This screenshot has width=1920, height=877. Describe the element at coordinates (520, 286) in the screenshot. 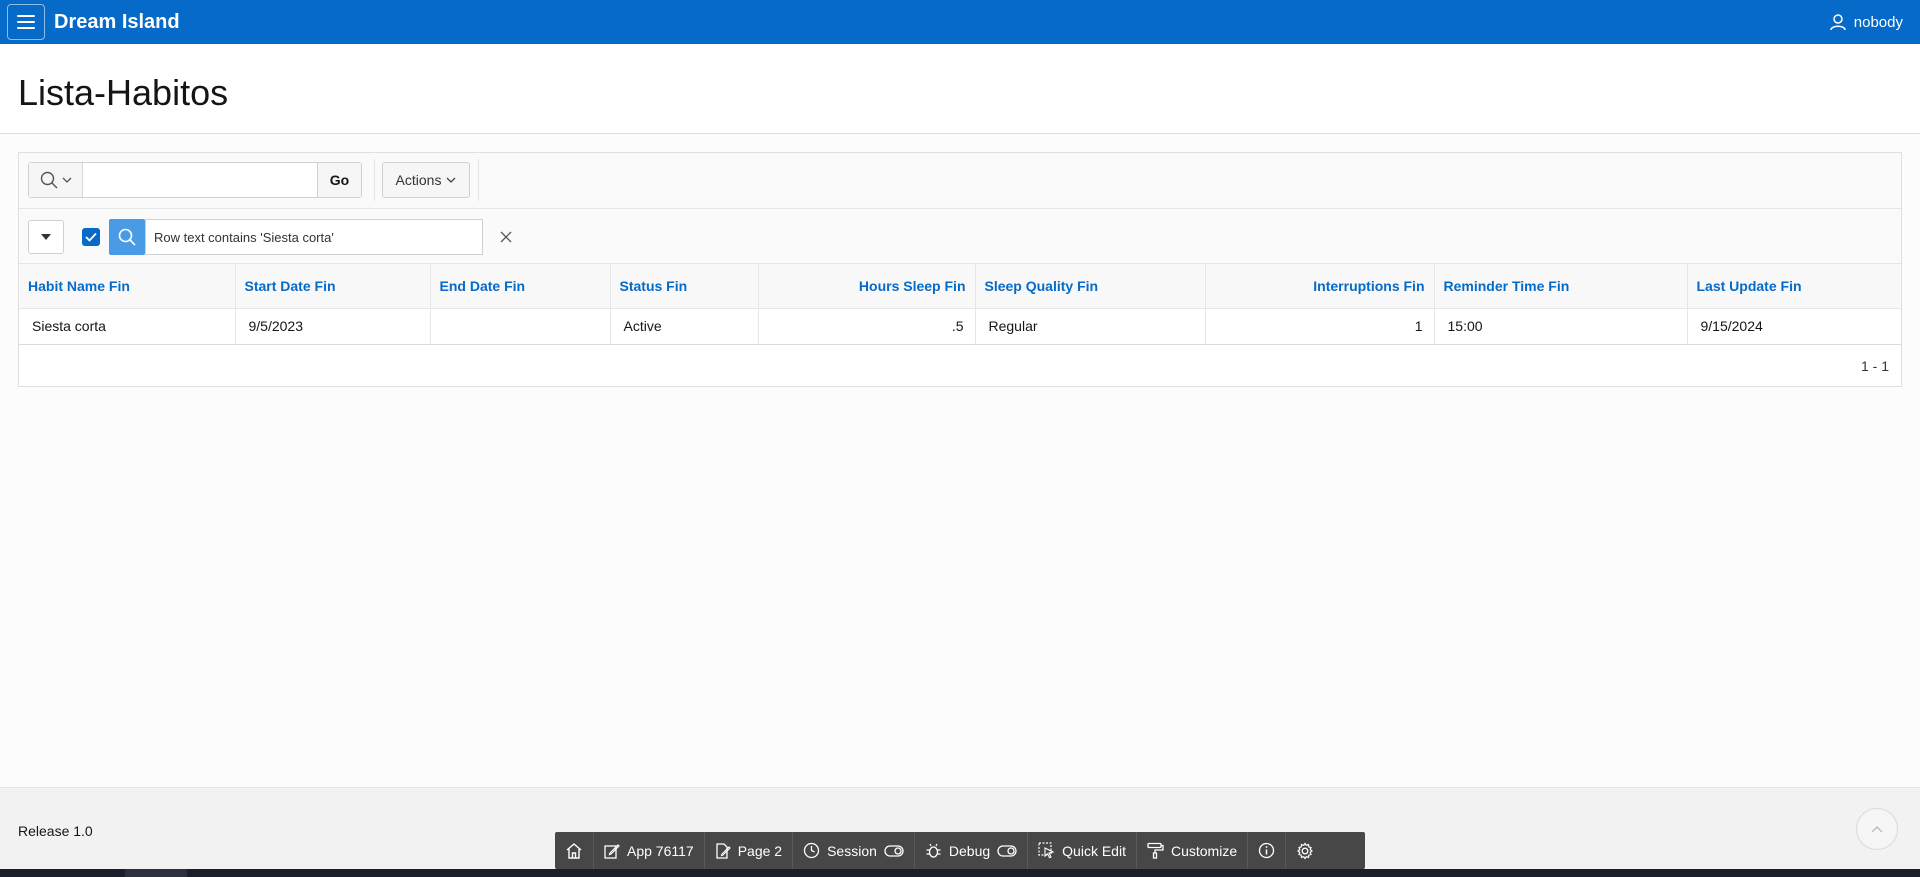

I see `column-header-end-date: End Date Fin` at that location.